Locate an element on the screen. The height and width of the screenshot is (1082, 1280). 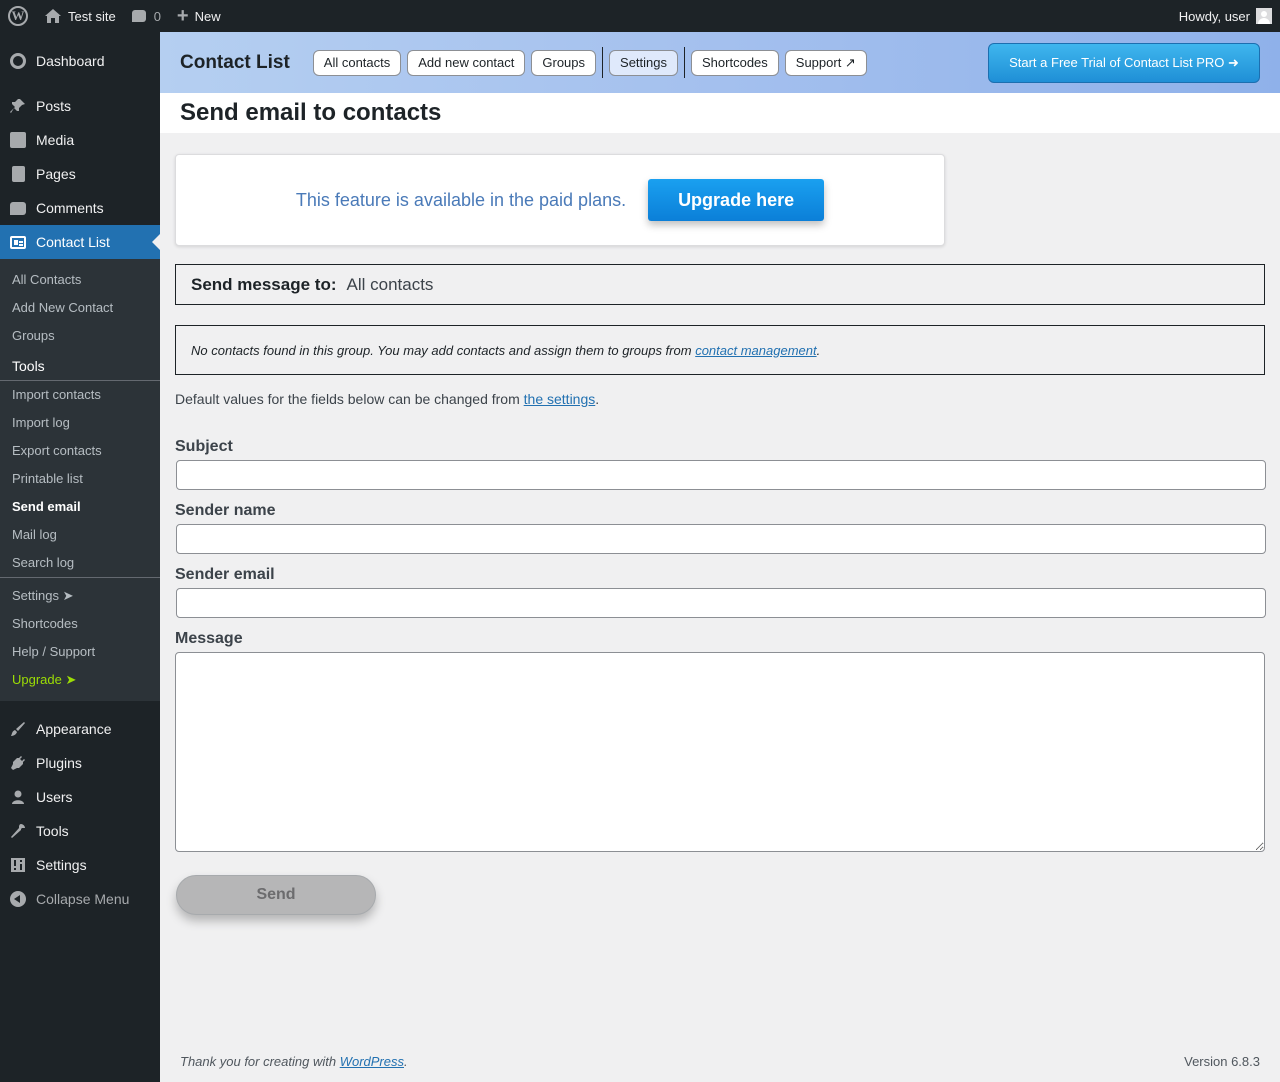
menu-posts: Posts is located at coordinates (80, 106).